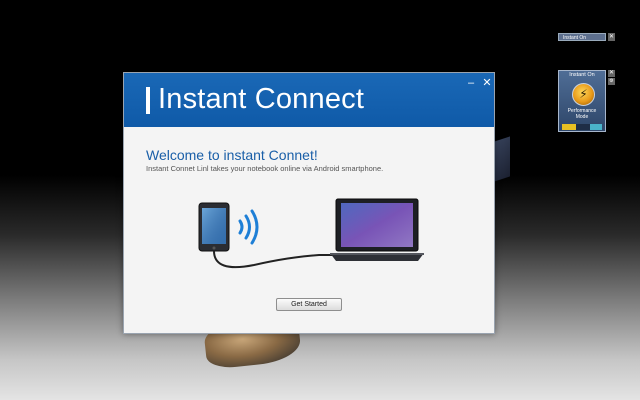 Image resolution: width=640 pixels, height=400 pixels. What do you see at coordinates (582, 127) in the screenshot?
I see `gadget-mode-bar` at bounding box center [582, 127].